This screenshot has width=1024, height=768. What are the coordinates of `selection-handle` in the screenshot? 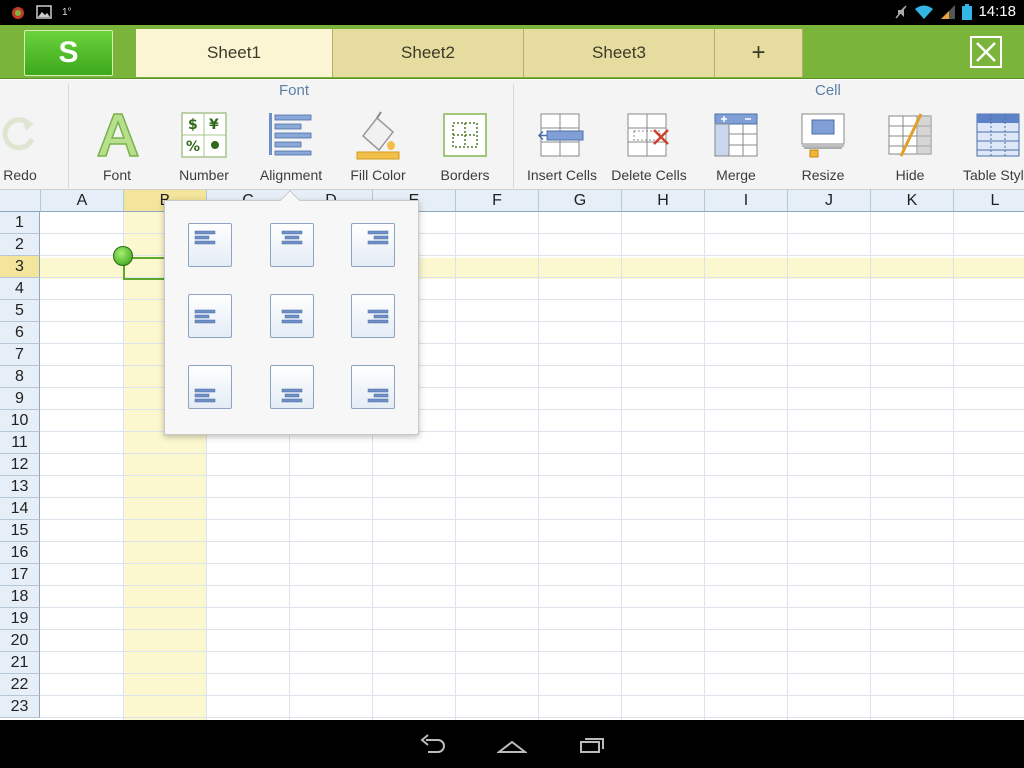 It's located at (123, 256).